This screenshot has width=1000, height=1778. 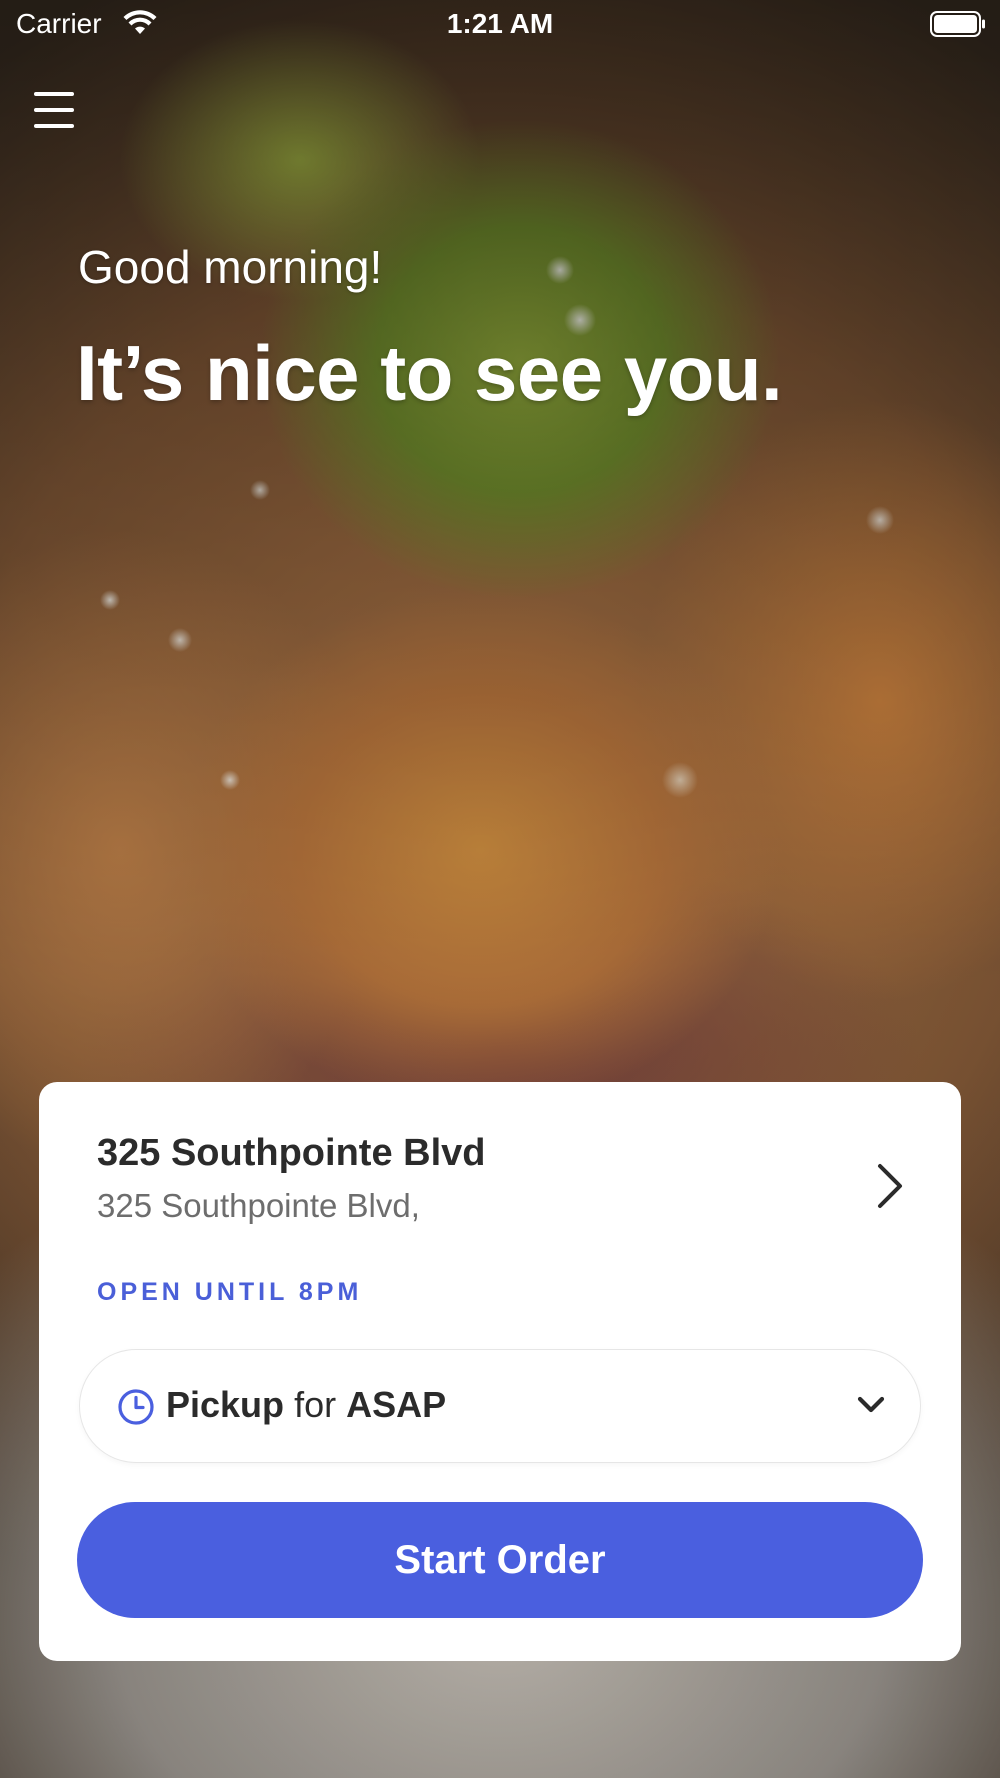 What do you see at coordinates (890, 1186) in the screenshot?
I see `chevron-right-icon` at bounding box center [890, 1186].